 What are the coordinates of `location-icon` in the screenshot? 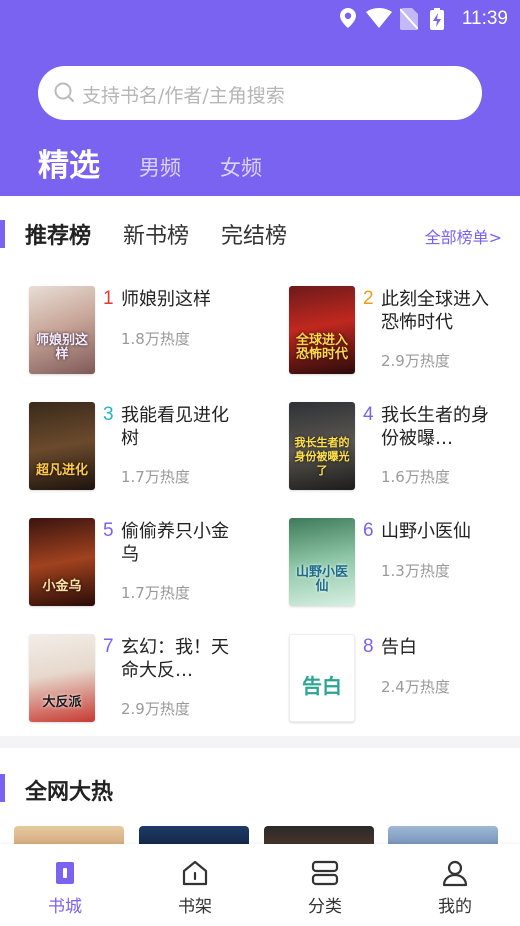 It's located at (348, 18).